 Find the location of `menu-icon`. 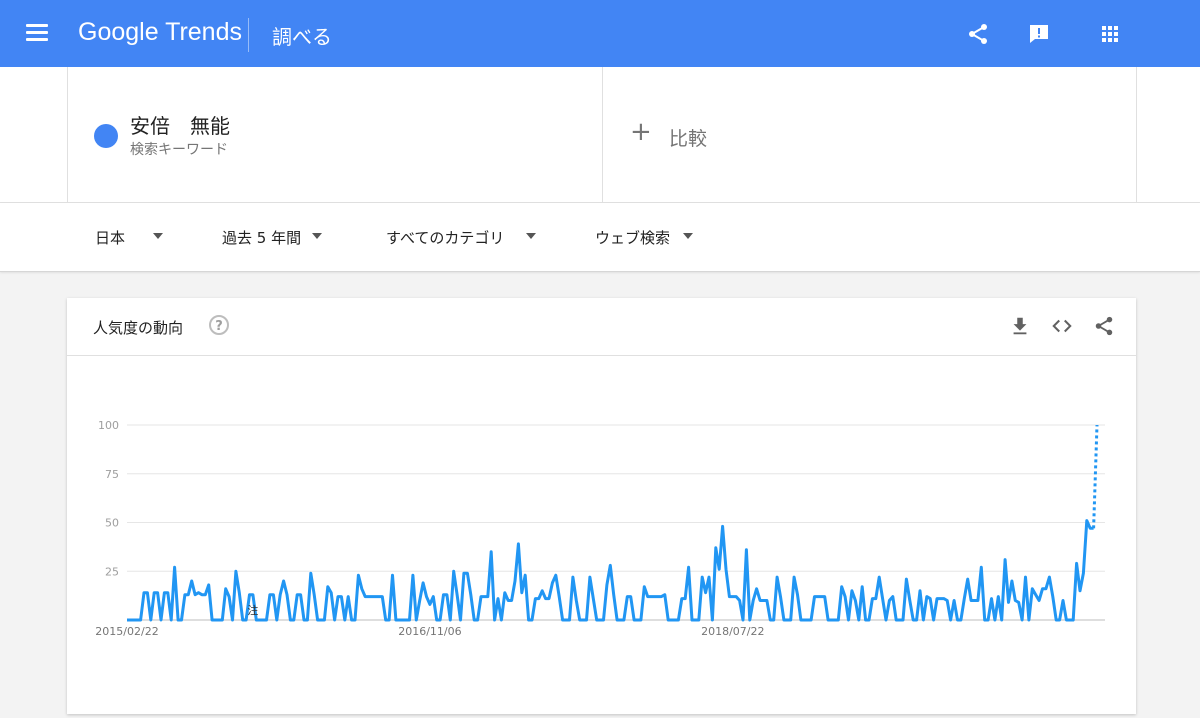

menu-icon is located at coordinates (37, 33).